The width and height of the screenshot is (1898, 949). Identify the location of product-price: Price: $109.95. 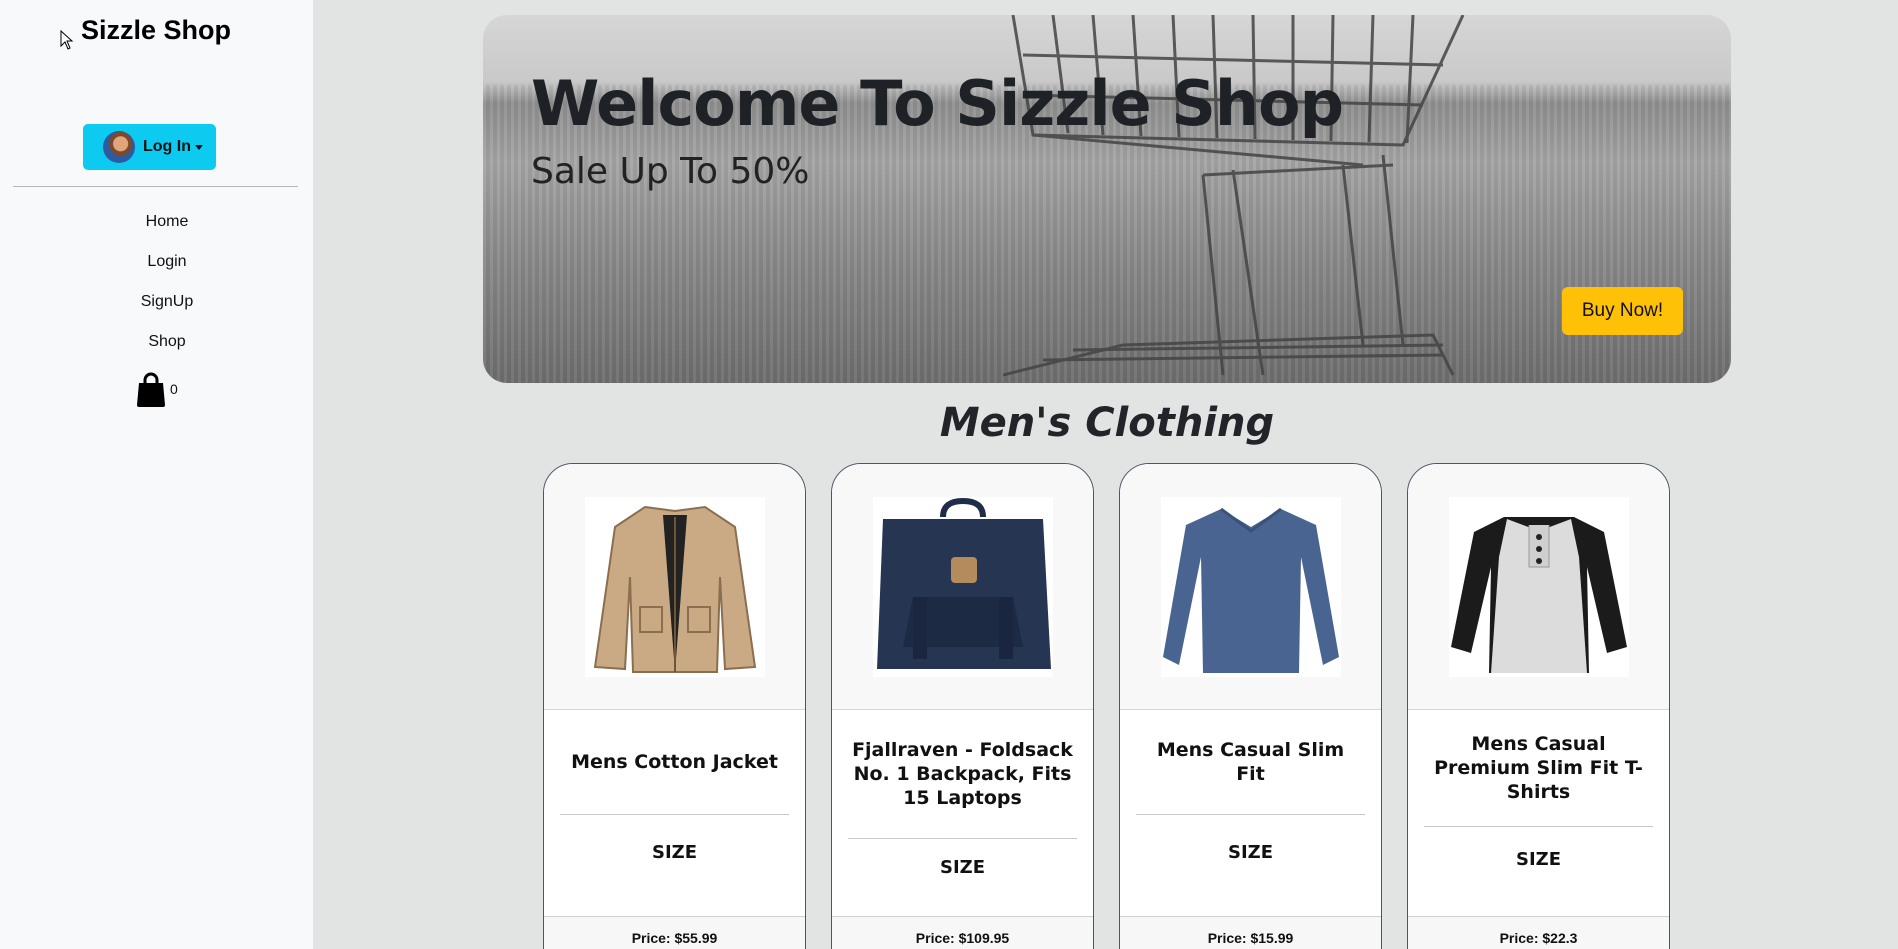
(962, 938).